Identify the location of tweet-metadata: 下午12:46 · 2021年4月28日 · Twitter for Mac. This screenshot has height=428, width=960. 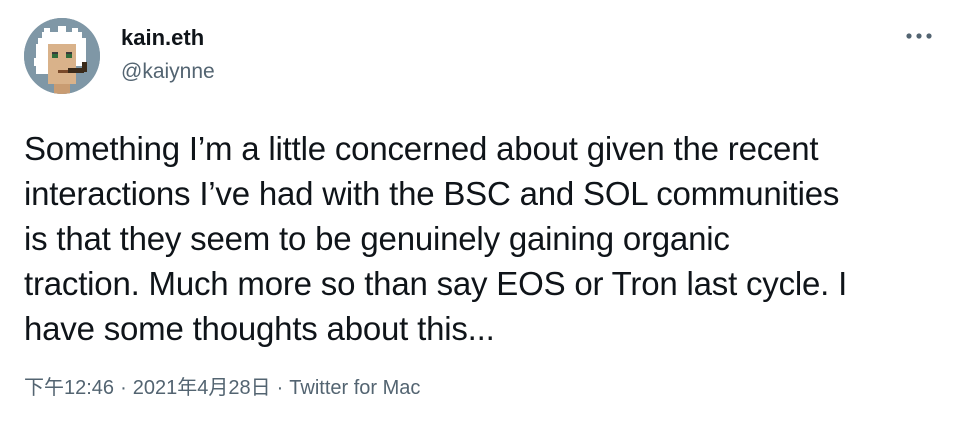
(222, 388).